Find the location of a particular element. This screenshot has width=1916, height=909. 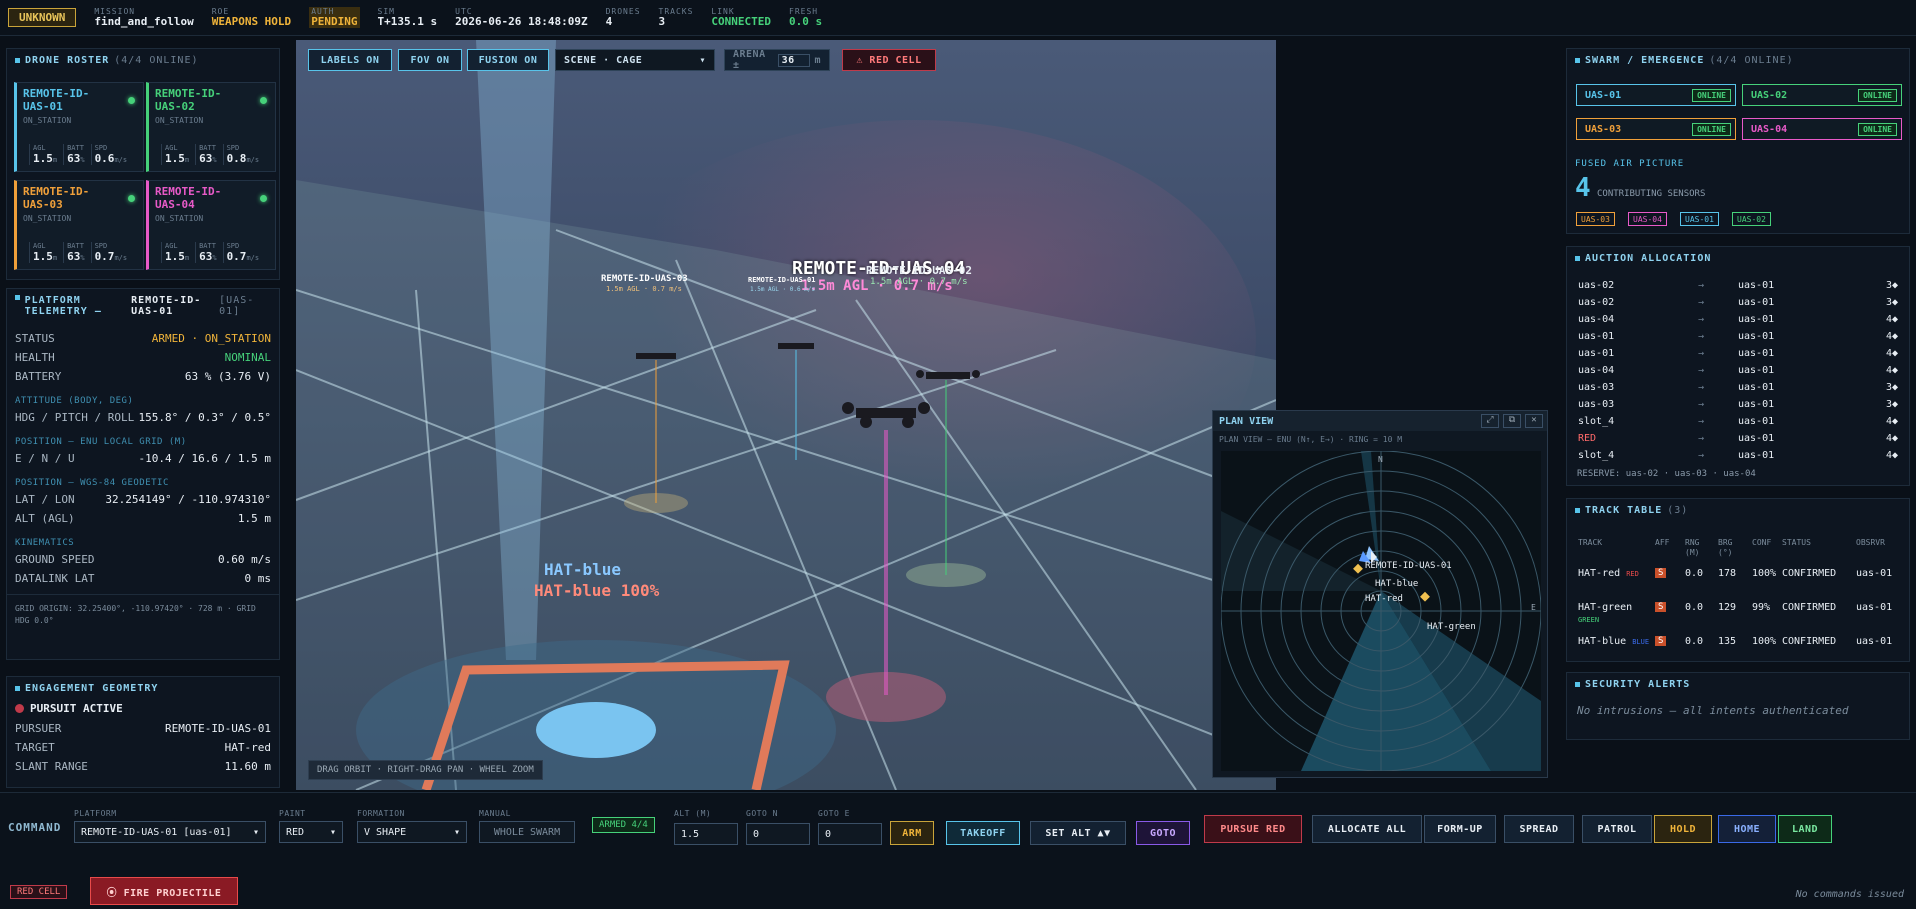

sensor-chip: UAS-02 is located at coordinates (1751, 219).